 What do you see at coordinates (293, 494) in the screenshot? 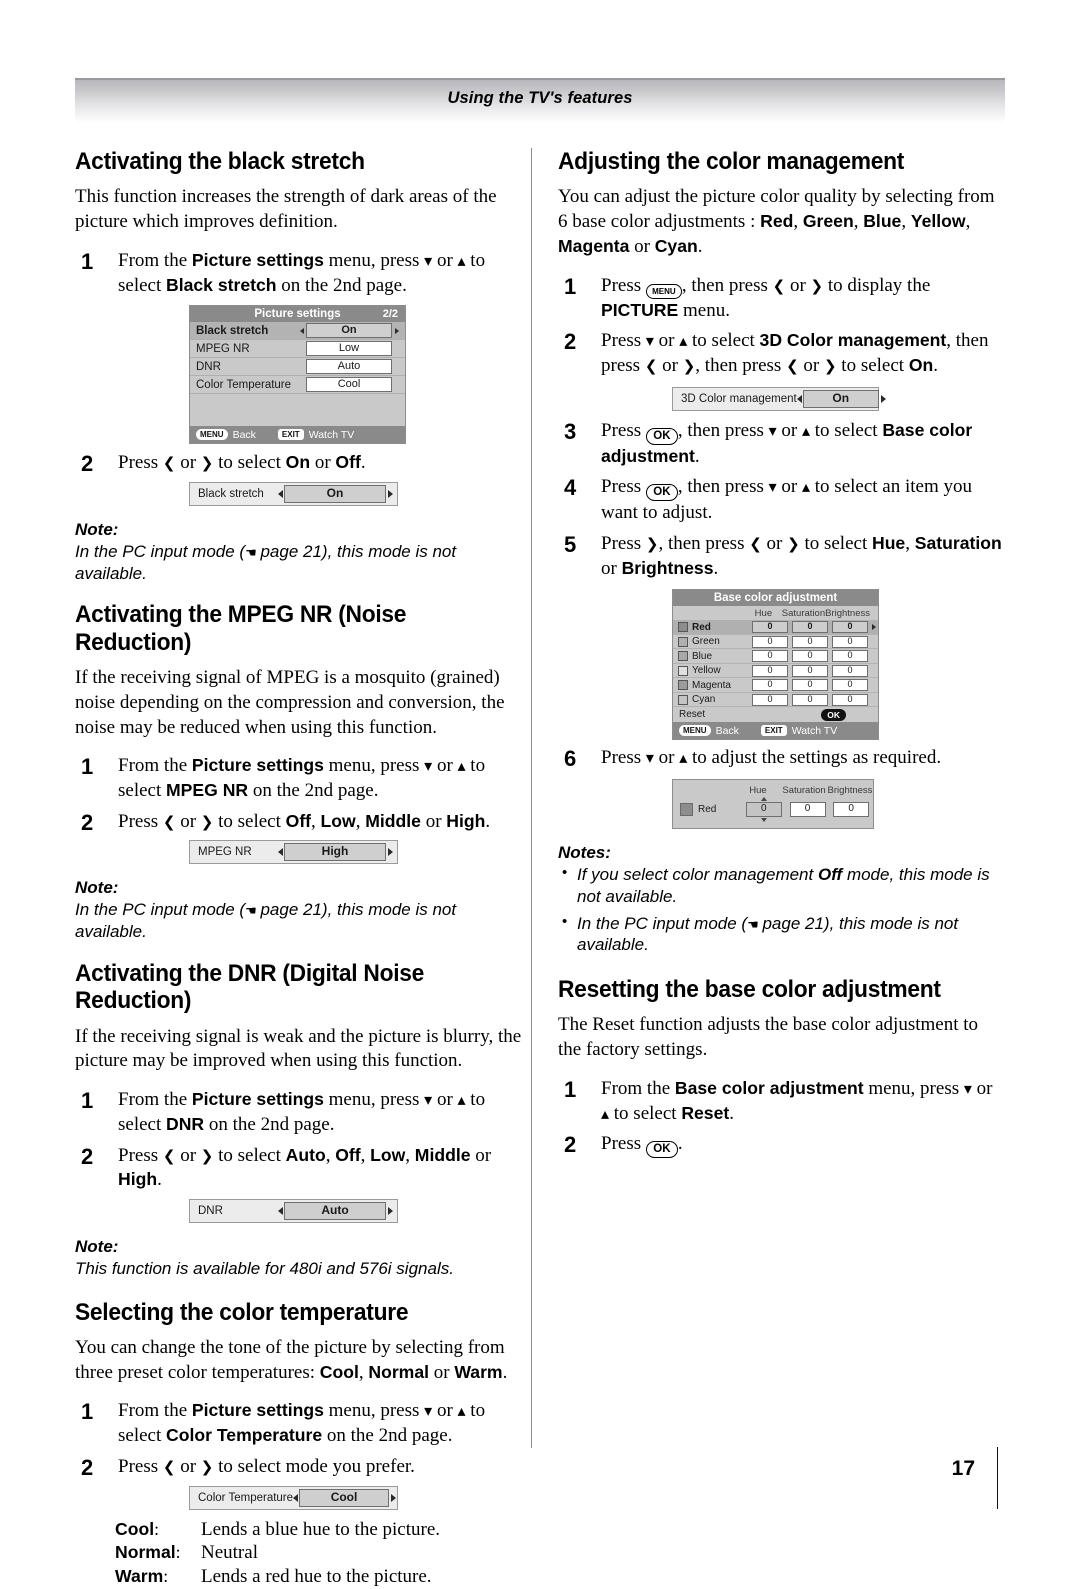
I see `osd-bar-black-stretch: Black stretch On` at bounding box center [293, 494].